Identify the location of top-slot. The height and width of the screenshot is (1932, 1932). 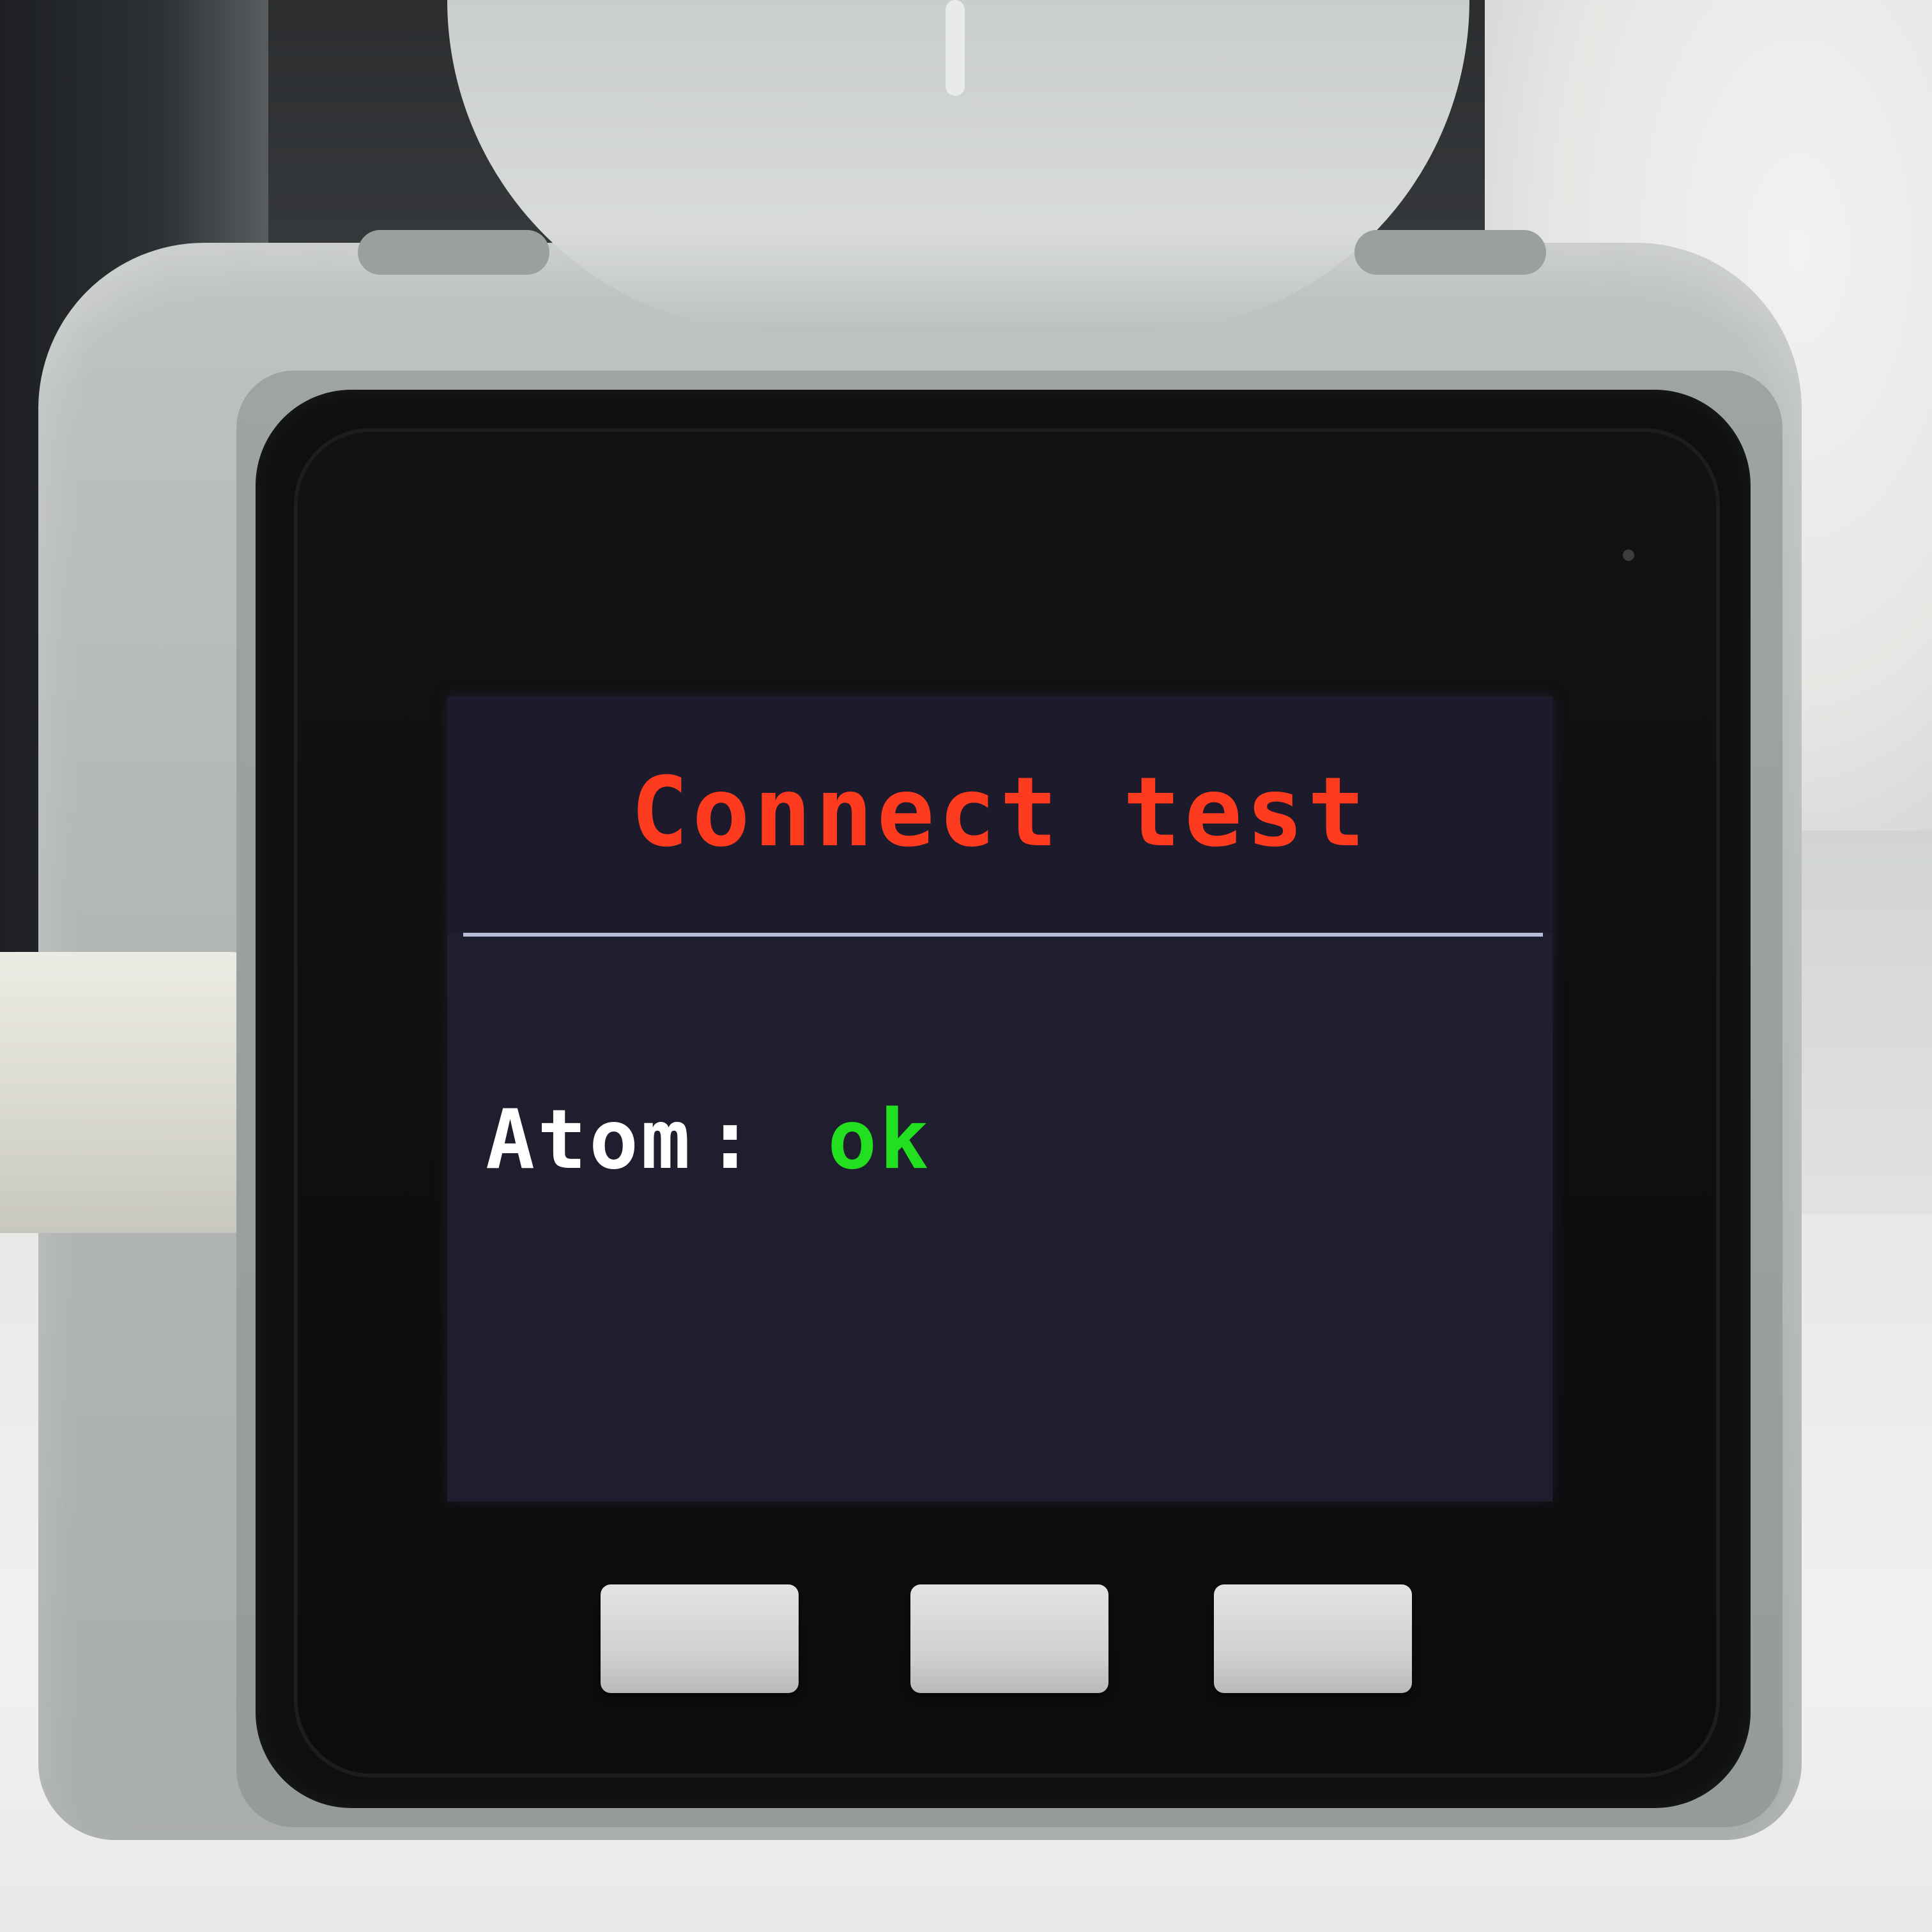
(955, 48).